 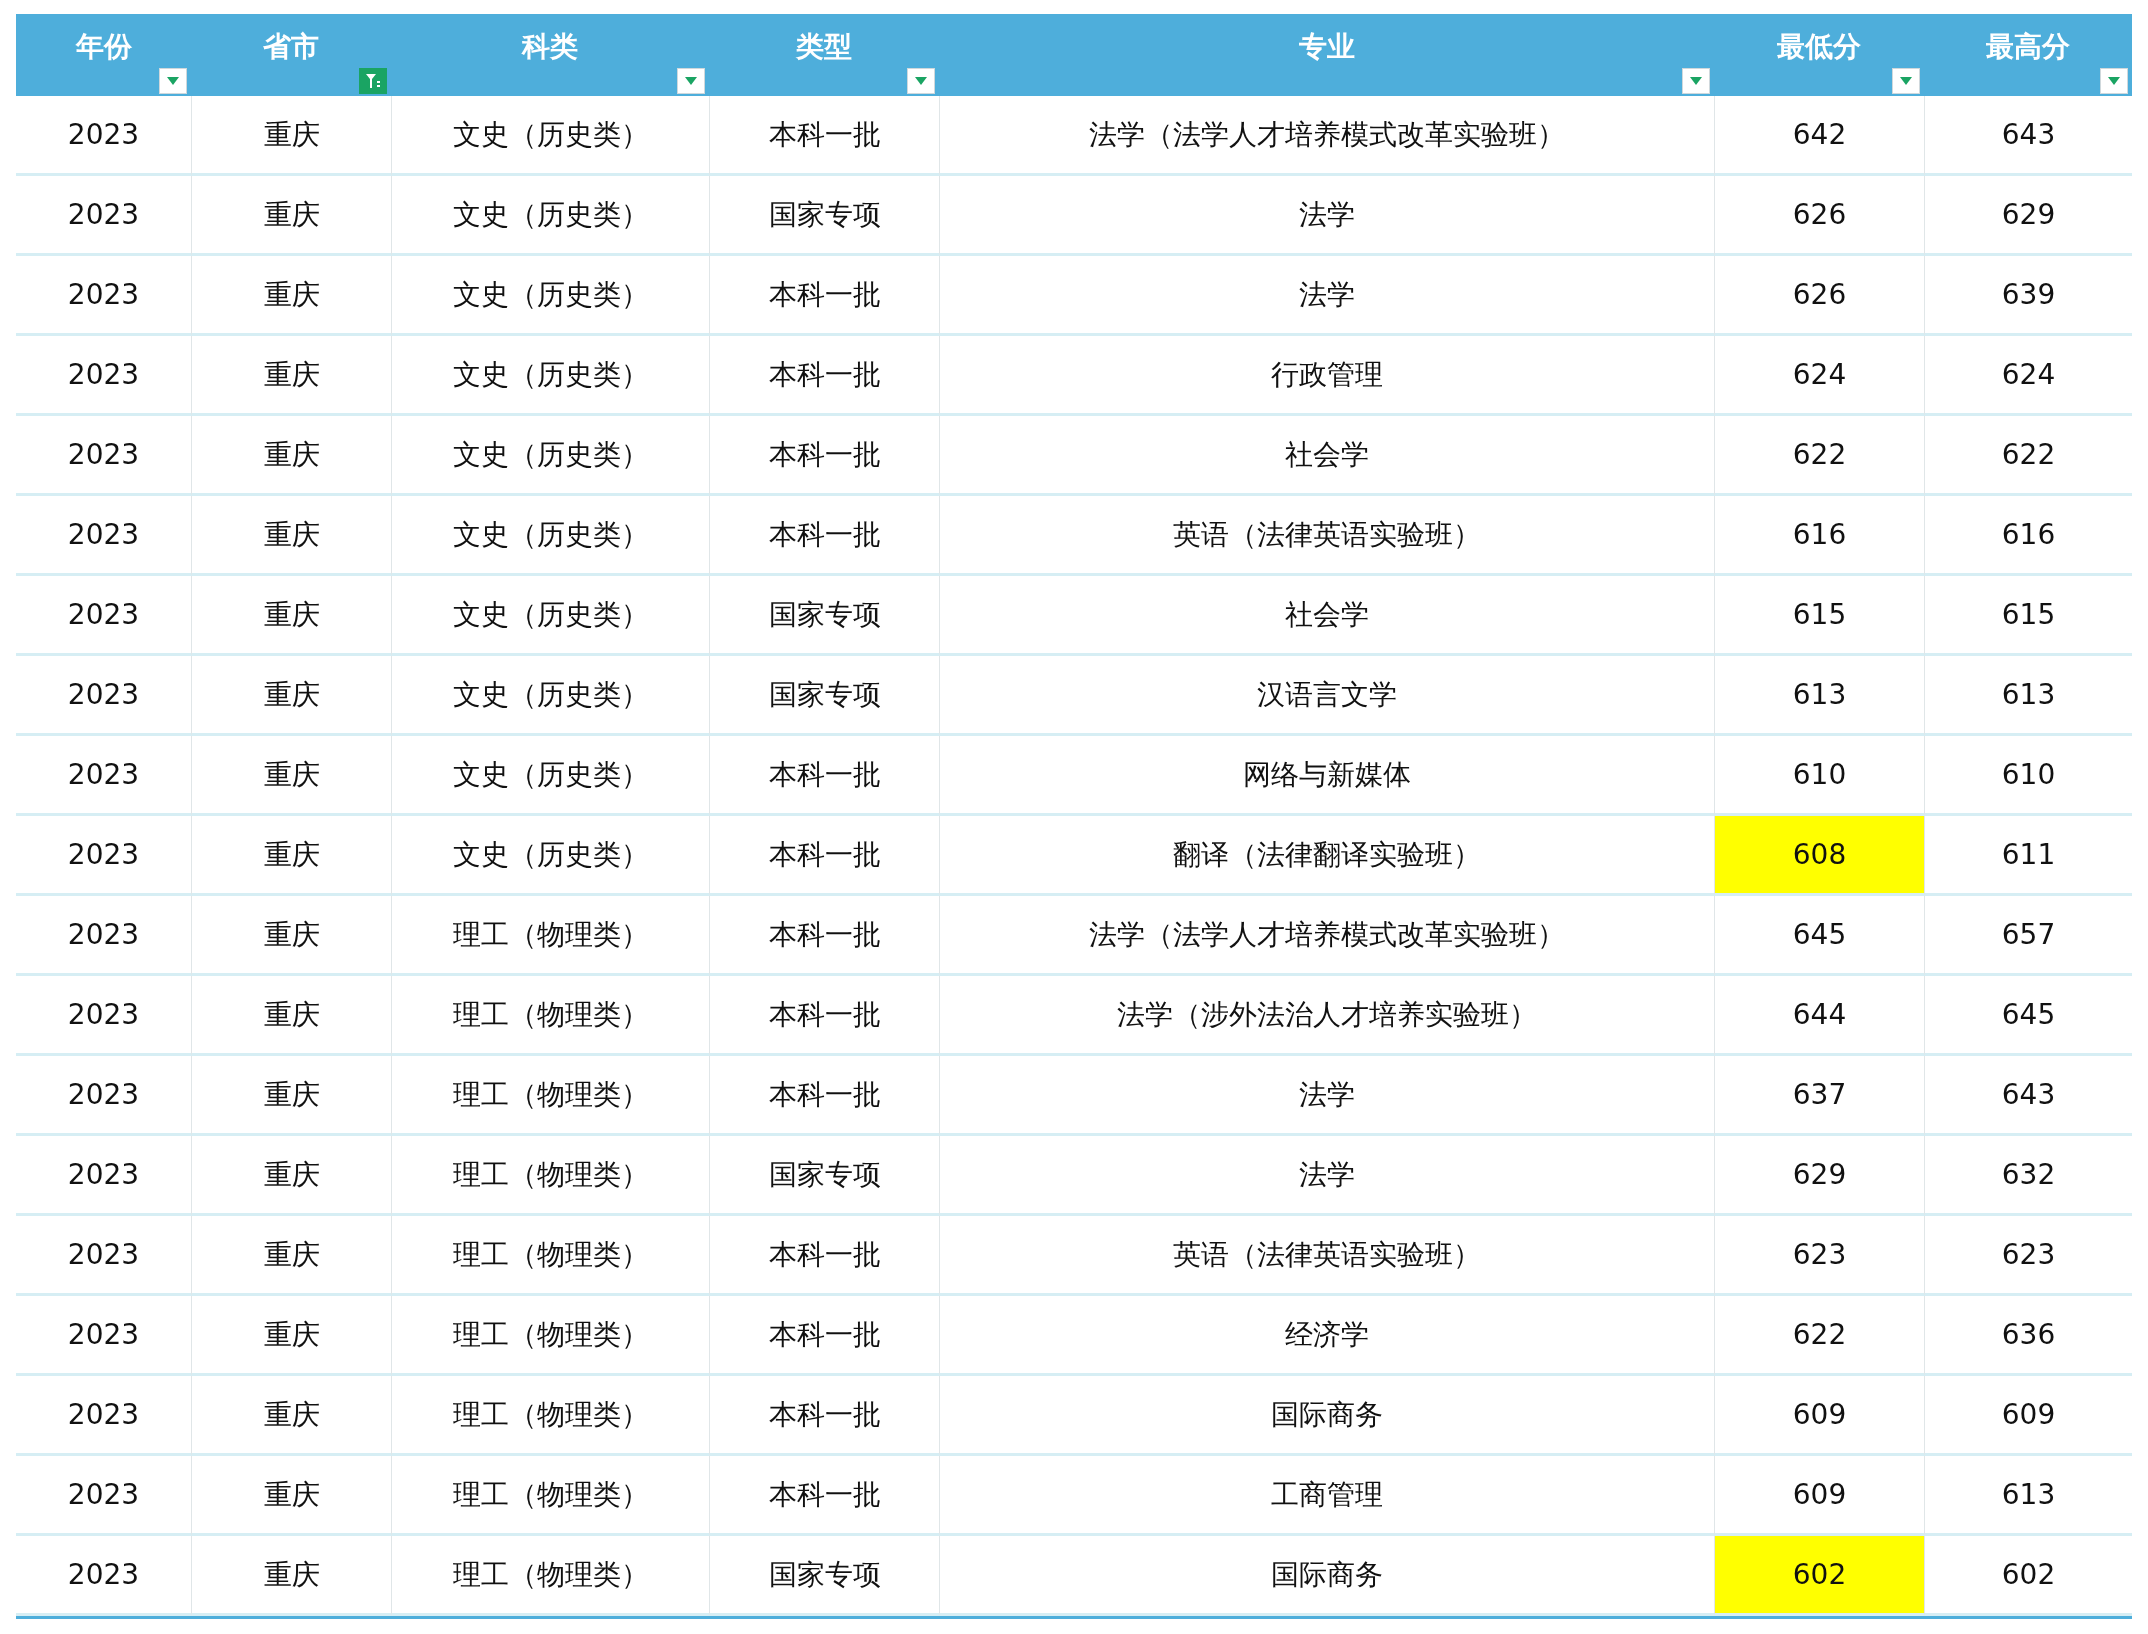 I want to click on table-cell: 636, so click(x=2028, y=1336).